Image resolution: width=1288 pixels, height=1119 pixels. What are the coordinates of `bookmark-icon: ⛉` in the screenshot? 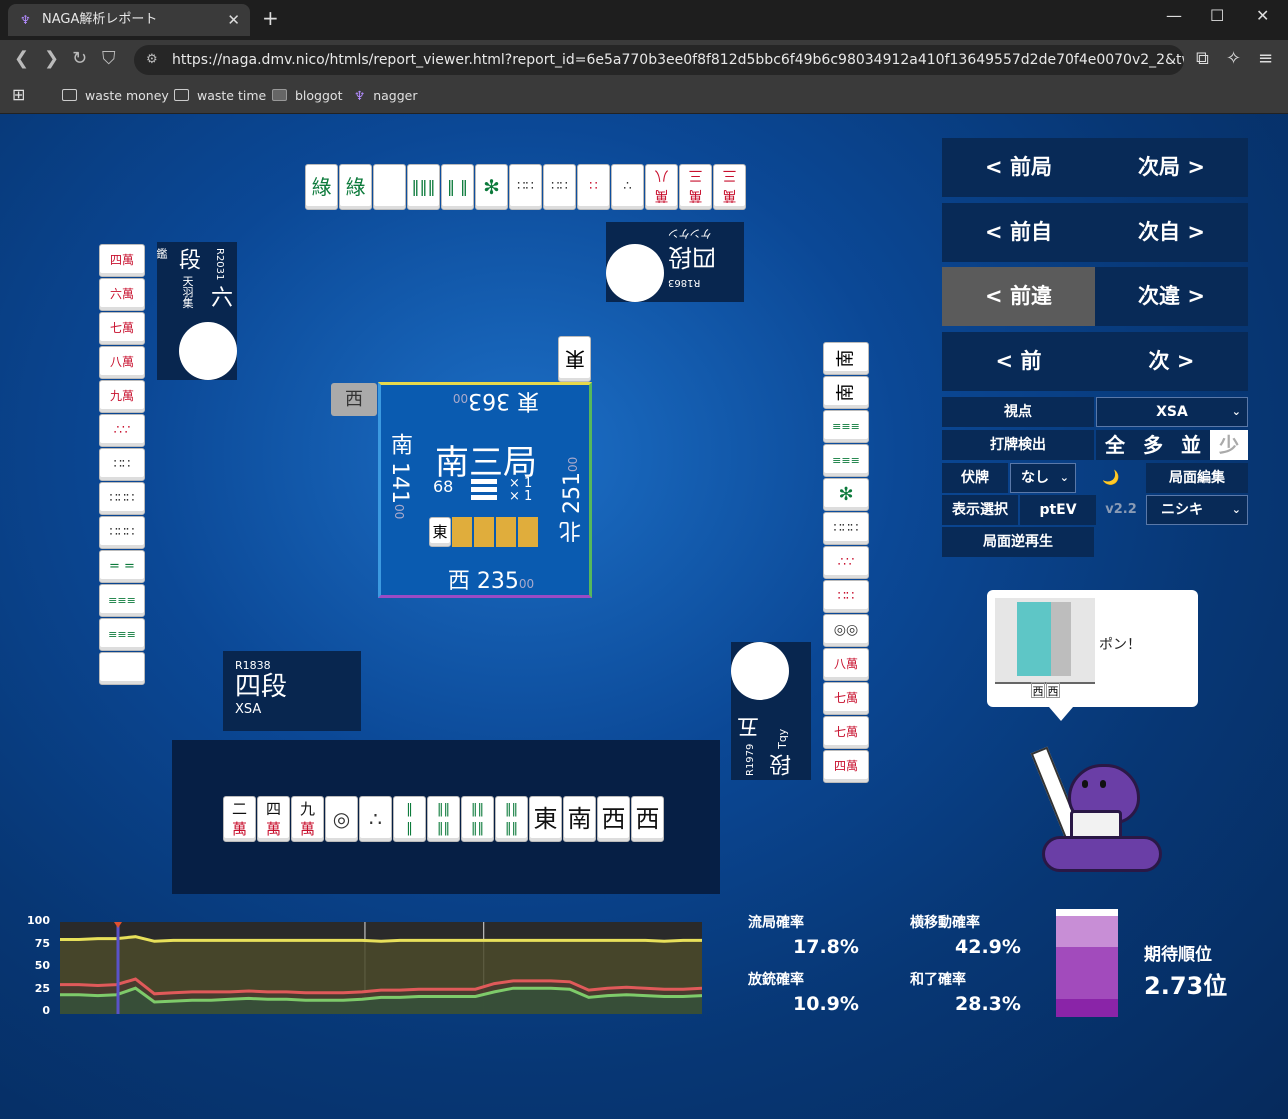 It's located at (109, 58).